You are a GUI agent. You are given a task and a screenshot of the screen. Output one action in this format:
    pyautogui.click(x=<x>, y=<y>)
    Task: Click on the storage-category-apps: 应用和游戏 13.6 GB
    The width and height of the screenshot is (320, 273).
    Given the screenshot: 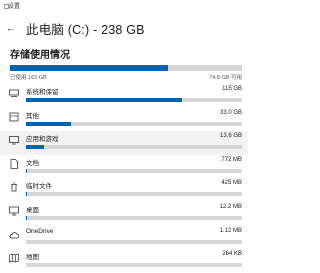 What is the action you would take?
    pyautogui.click(x=124, y=143)
    